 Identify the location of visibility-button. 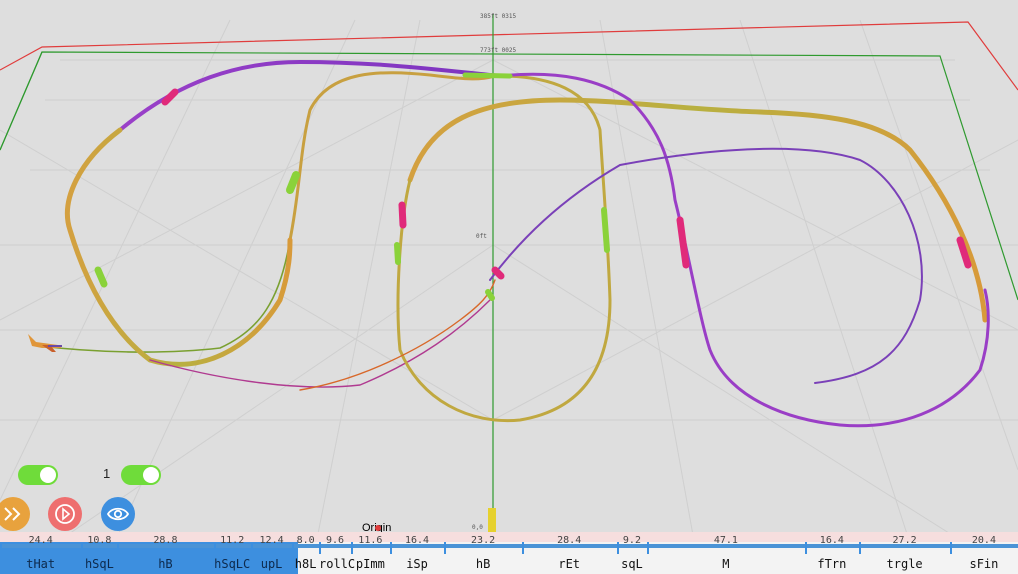
(118, 514).